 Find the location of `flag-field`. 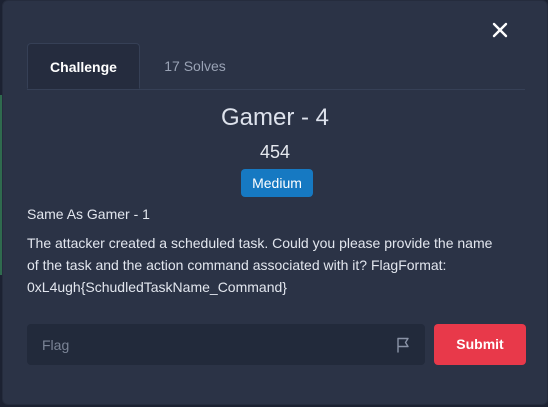

flag-field is located at coordinates (226, 344).